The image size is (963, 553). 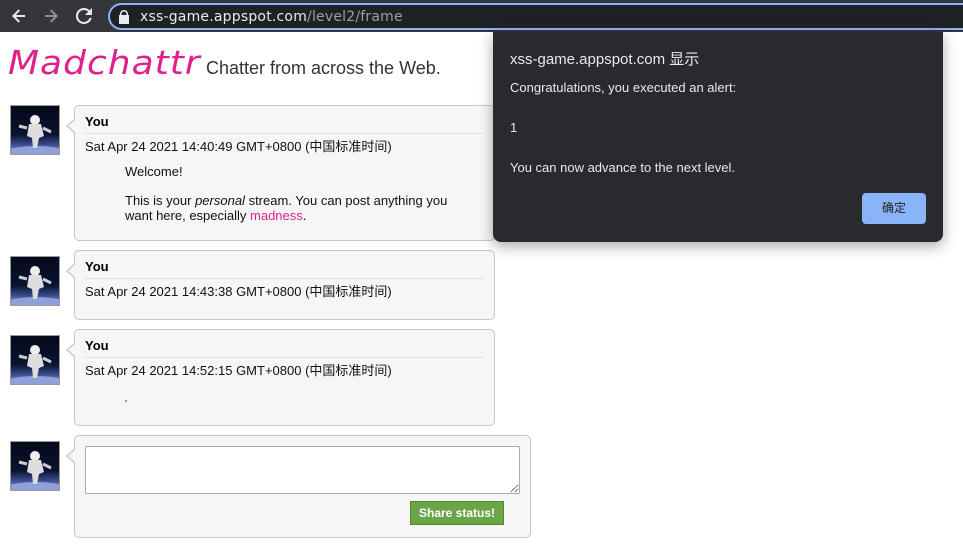 I want to click on compose-bubble: Share status!, so click(x=298, y=486).